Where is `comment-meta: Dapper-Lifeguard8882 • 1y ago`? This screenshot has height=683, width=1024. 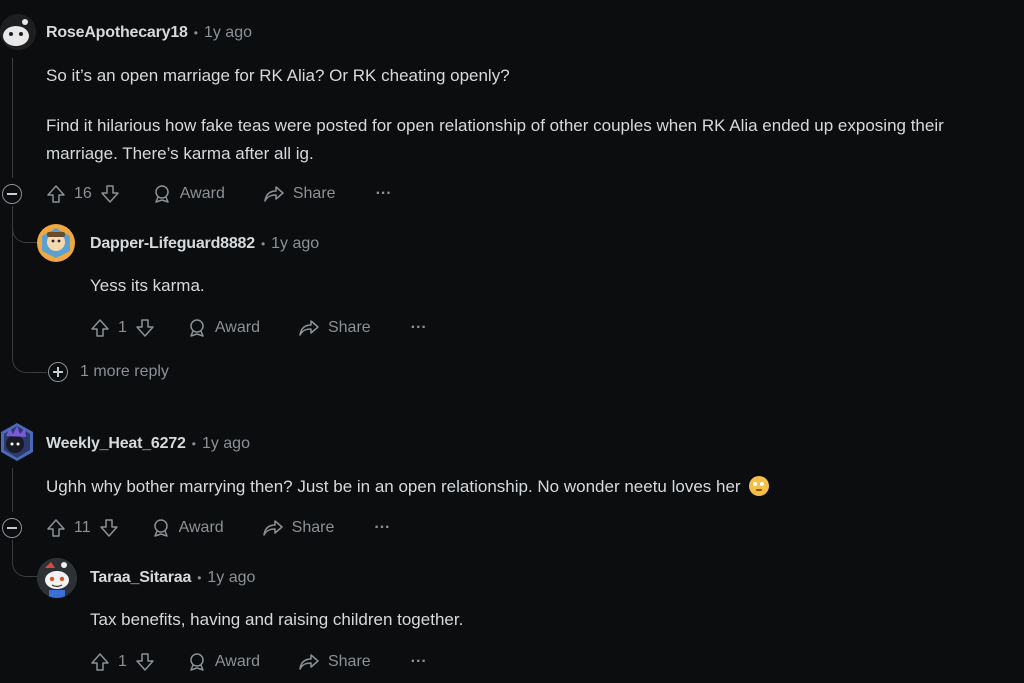 comment-meta: Dapper-Lifeguard8882 • 1y ago is located at coordinates (204, 244).